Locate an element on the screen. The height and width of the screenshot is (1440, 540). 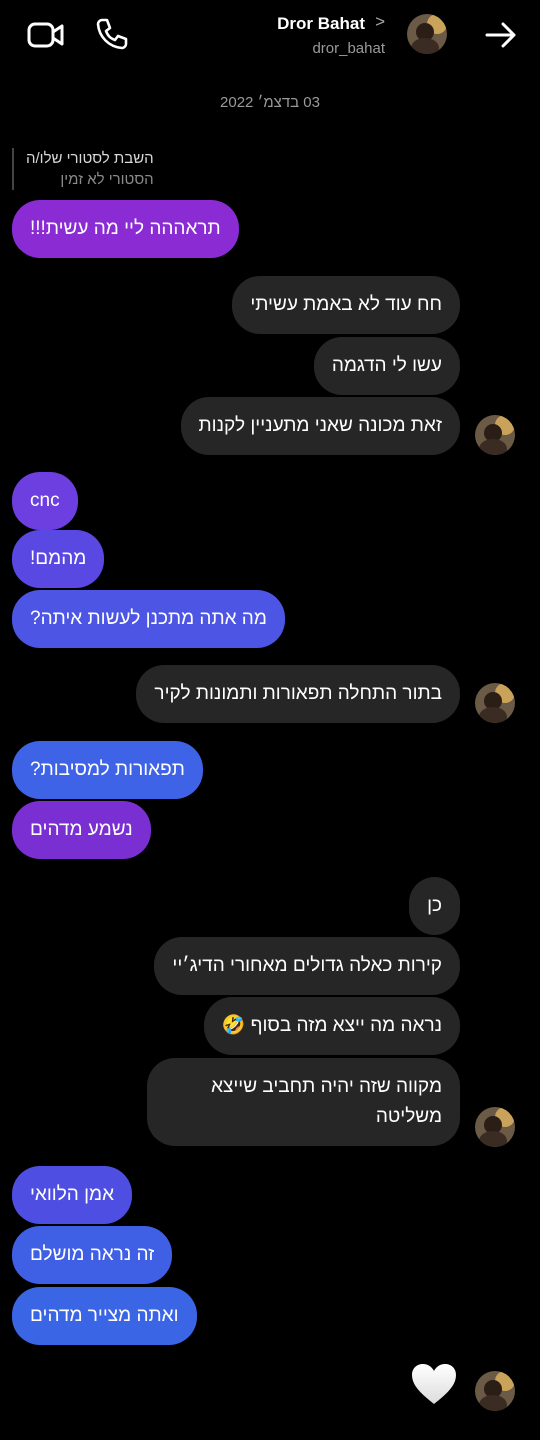
message-bubble-received: בתור התחלה תפאורות ותמונות לקיר is located at coordinates (298, 694).